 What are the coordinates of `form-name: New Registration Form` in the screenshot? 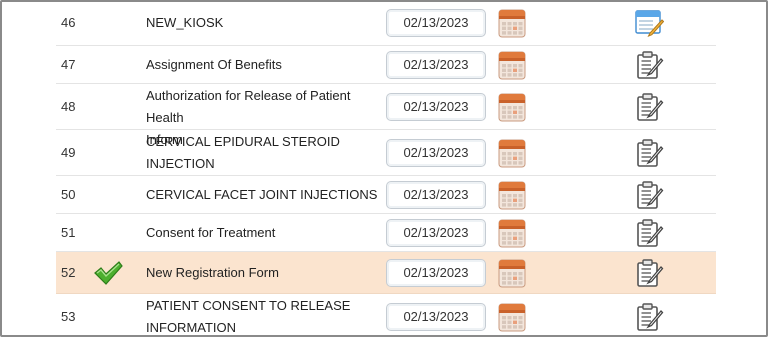 It's located at (268, 273).